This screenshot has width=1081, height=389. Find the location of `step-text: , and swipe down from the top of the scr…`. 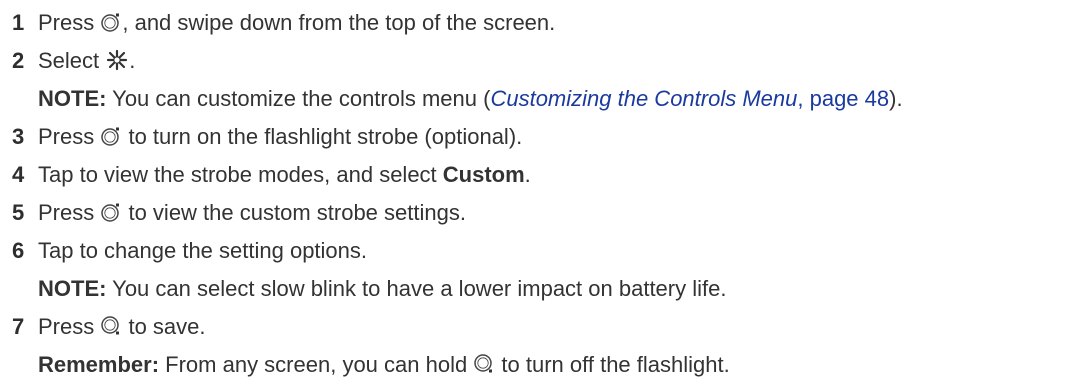

step-text: , and swipe down from the top of the scr… is located at coordinates (339, 22).